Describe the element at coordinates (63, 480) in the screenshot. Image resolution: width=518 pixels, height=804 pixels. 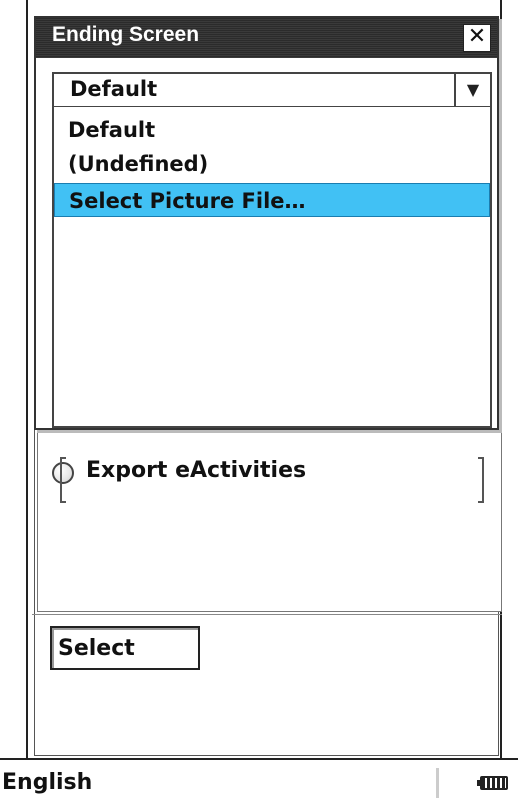
I see `frame-edge-left` at that location.